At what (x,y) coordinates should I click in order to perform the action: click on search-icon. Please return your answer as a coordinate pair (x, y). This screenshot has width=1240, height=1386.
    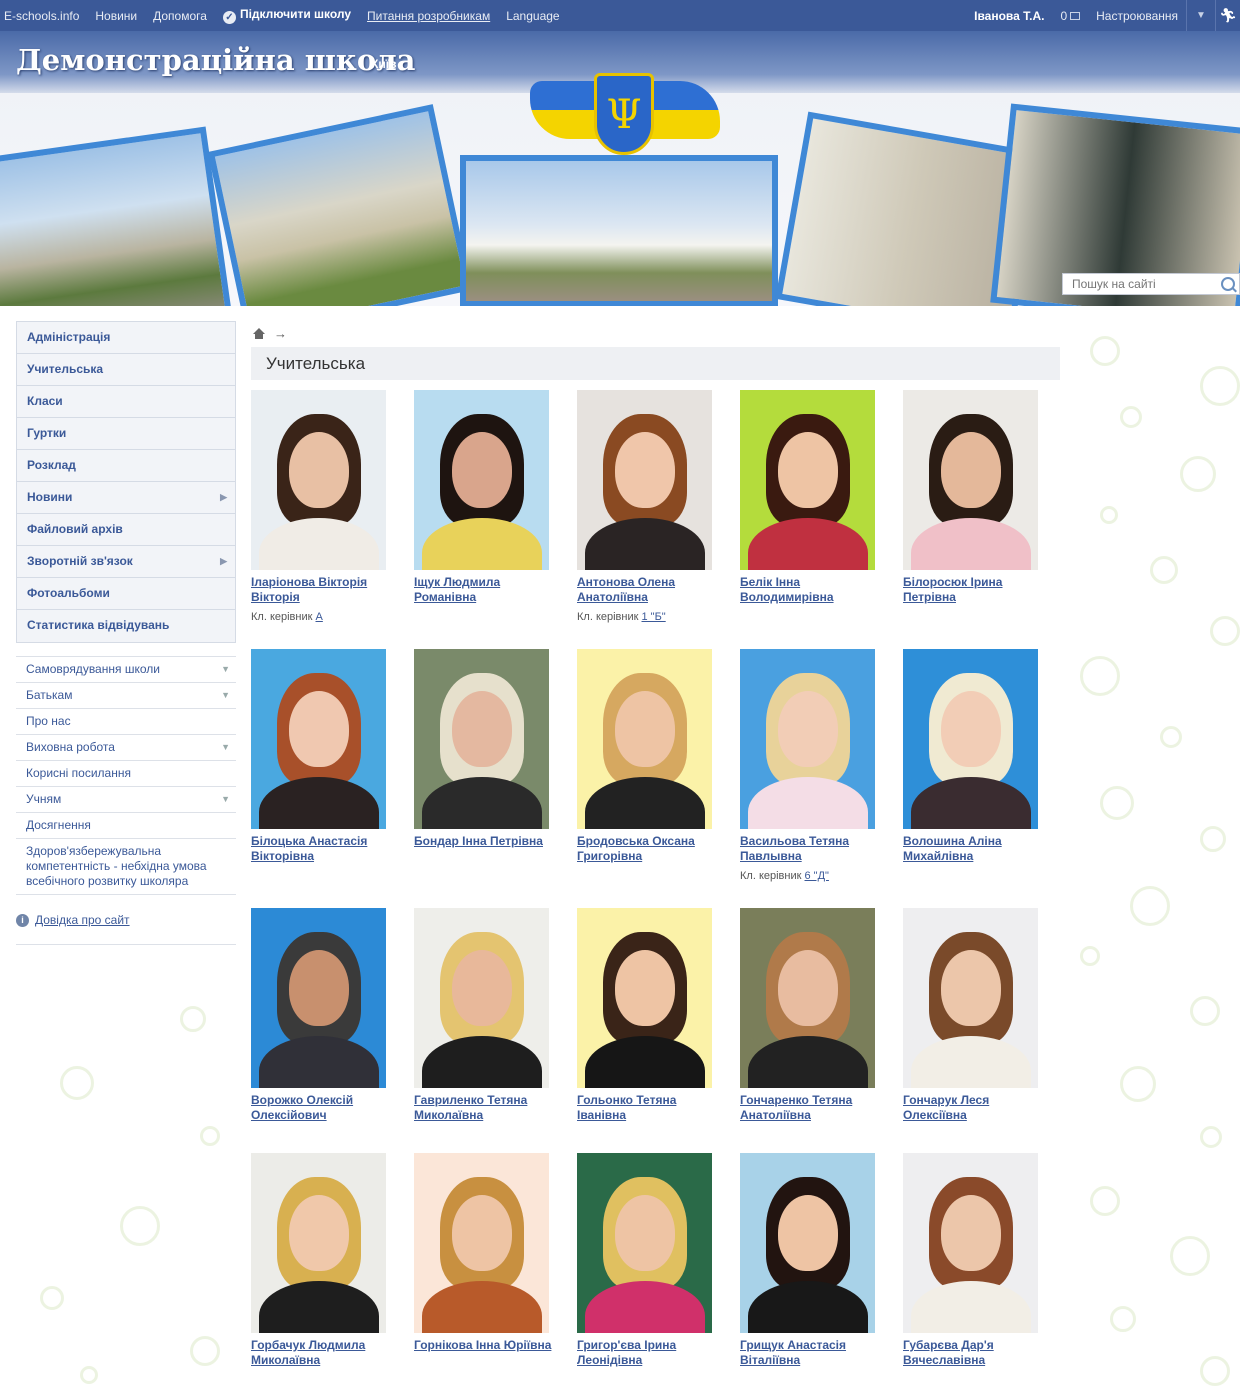
    Looking at the image, I should click on (1228, 284).